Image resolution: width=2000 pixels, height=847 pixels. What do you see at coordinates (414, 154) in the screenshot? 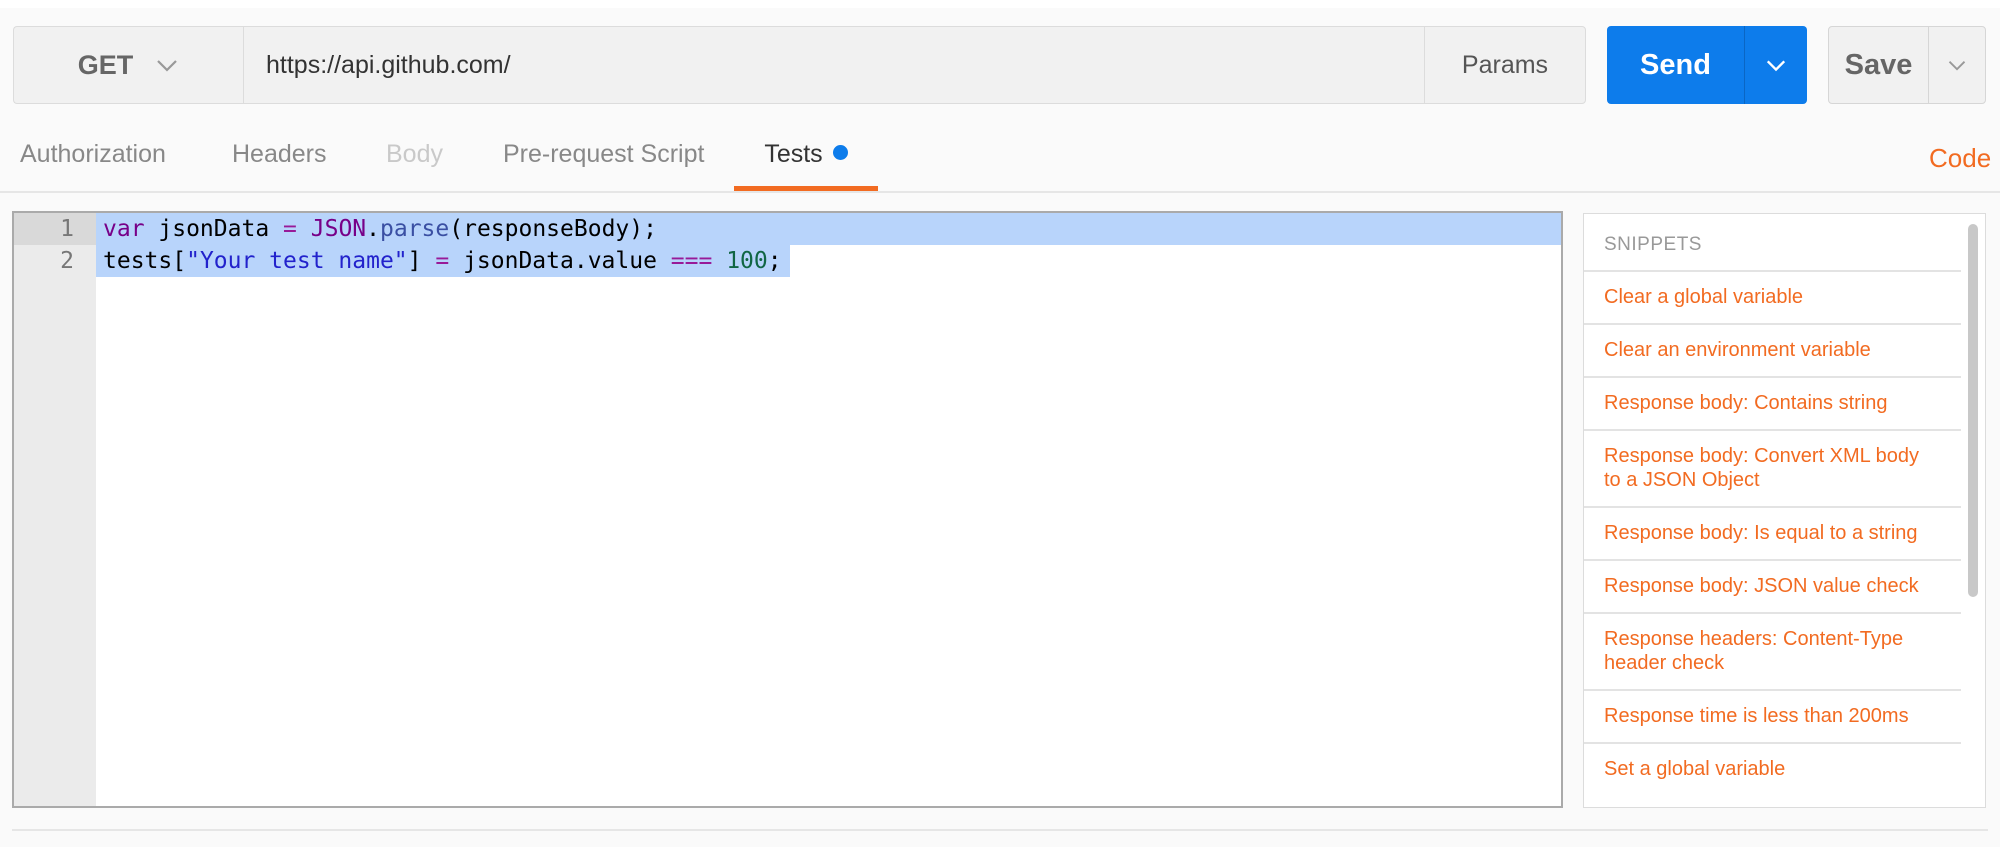
I see `tab-label: Body` at bounding box center [414, 154].